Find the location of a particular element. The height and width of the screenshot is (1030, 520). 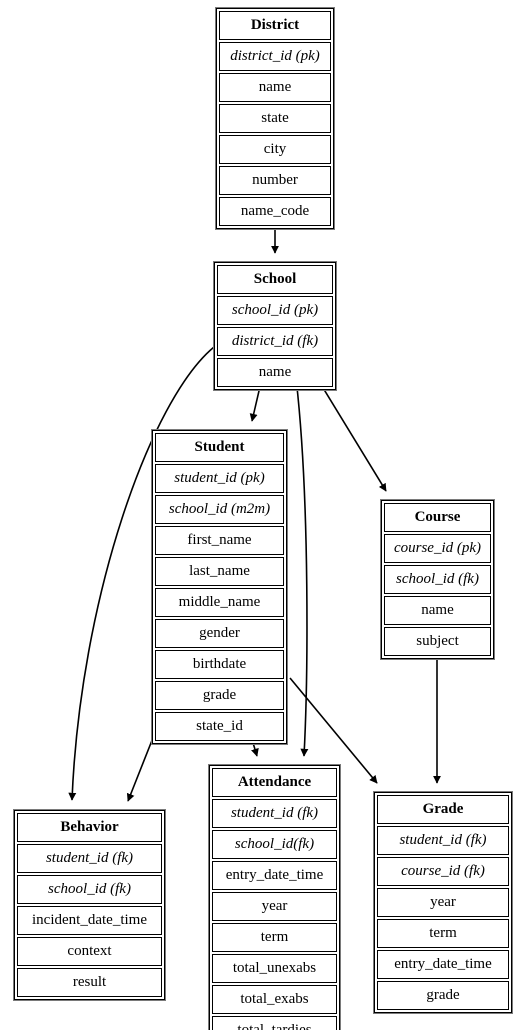

entity-field-grade-0: student_id (fk) is located at coordinates (443, 840).